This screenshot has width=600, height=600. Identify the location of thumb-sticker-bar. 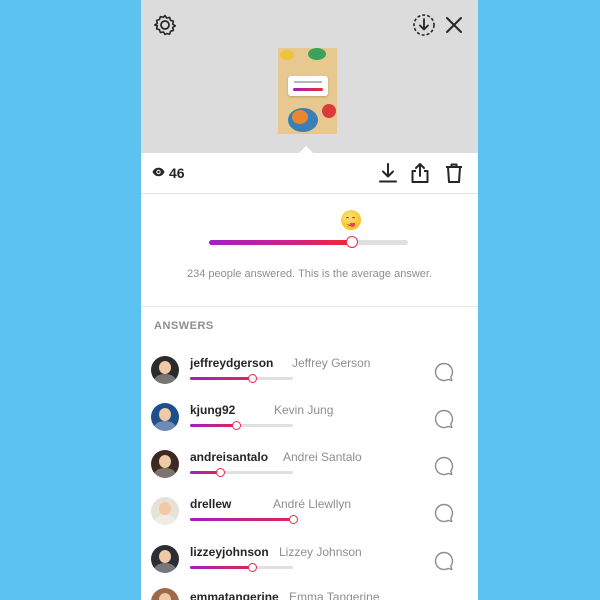
(308, 89).